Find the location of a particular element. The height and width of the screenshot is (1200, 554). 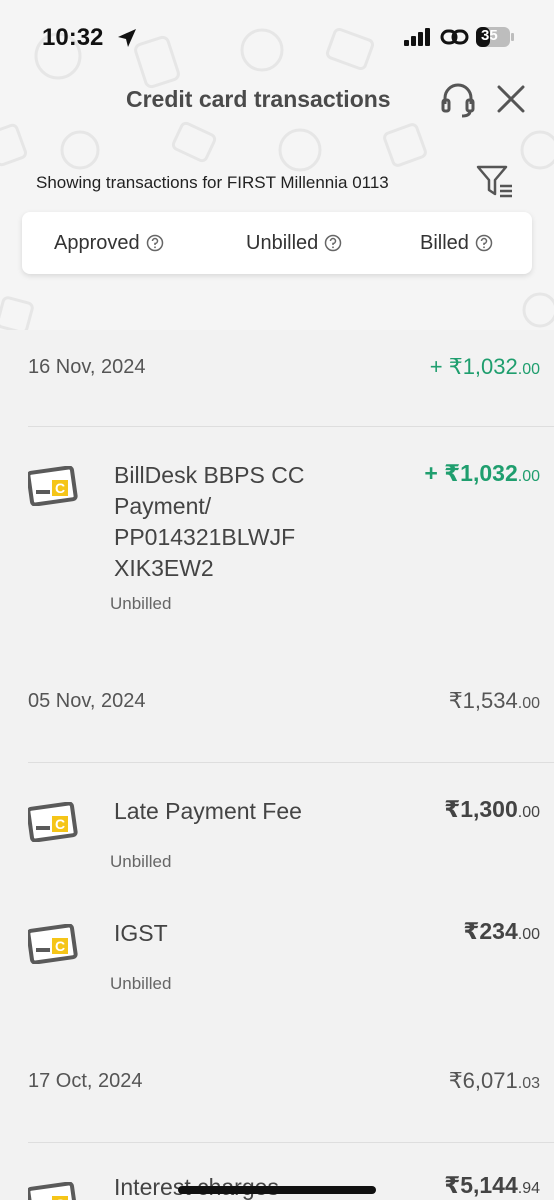

headset-support-icon is located at coordinates (458, 101).